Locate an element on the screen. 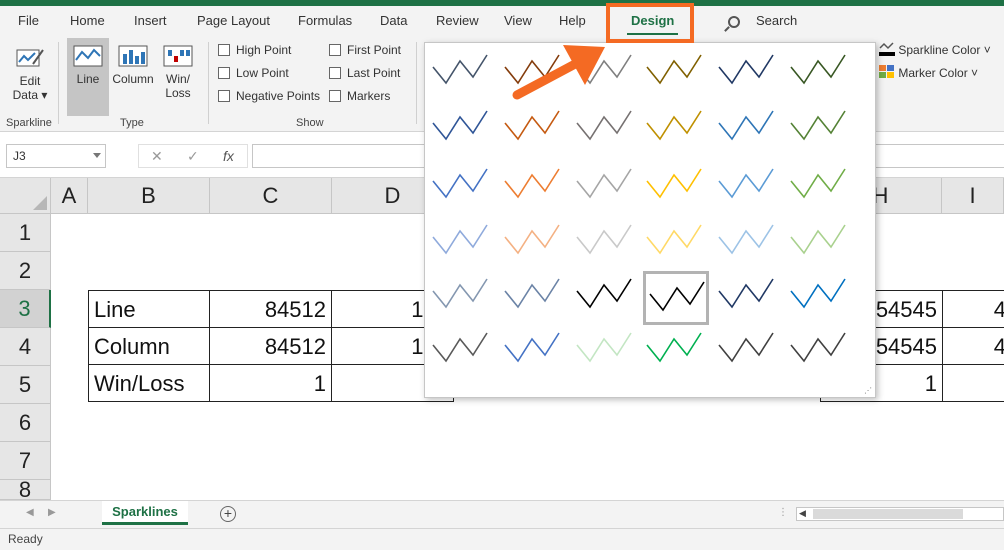 This screenshot has width=1004, height=550. cell-i5 is located at coordinates (973, 383).